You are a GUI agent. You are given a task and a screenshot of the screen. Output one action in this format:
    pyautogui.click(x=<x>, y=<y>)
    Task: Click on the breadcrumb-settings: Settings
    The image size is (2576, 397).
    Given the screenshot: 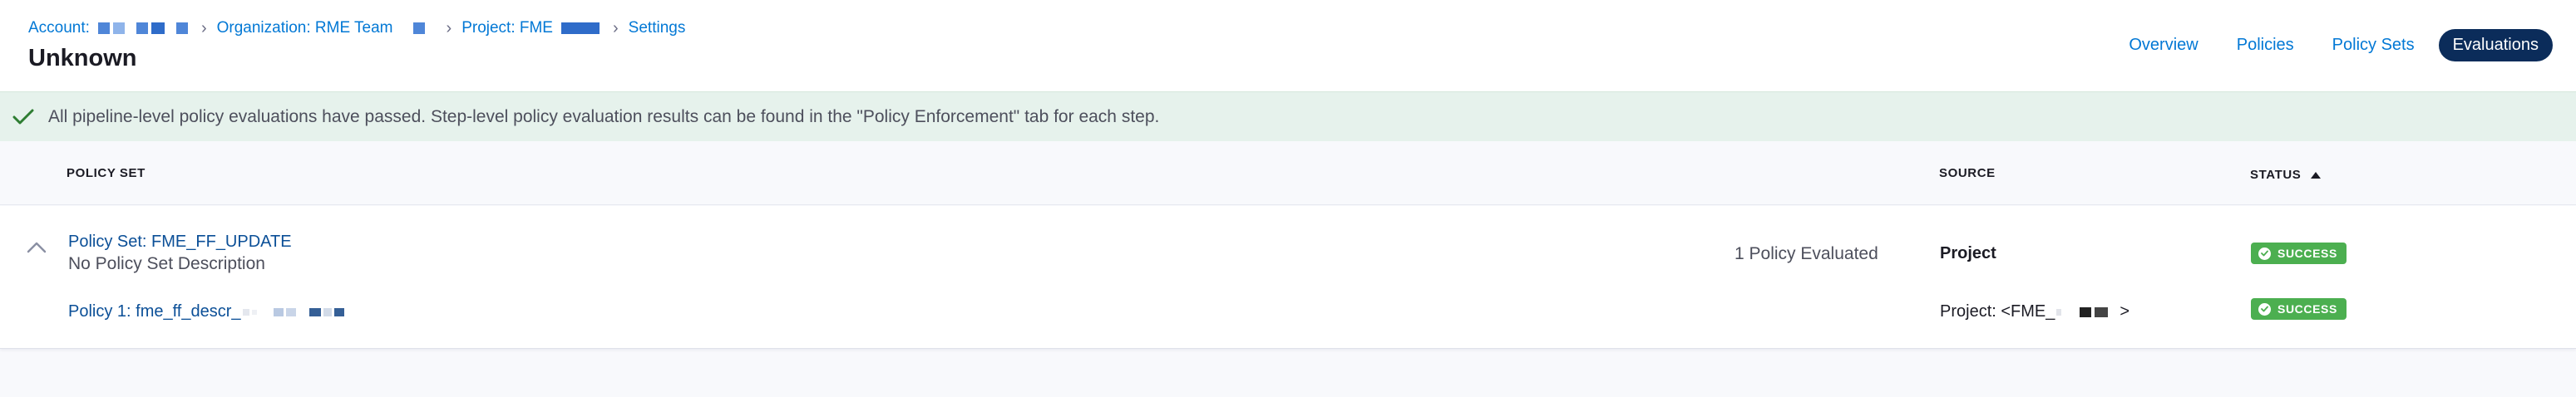 What is the action you would take?
    pyautogui.click(x=657, y=28)
    